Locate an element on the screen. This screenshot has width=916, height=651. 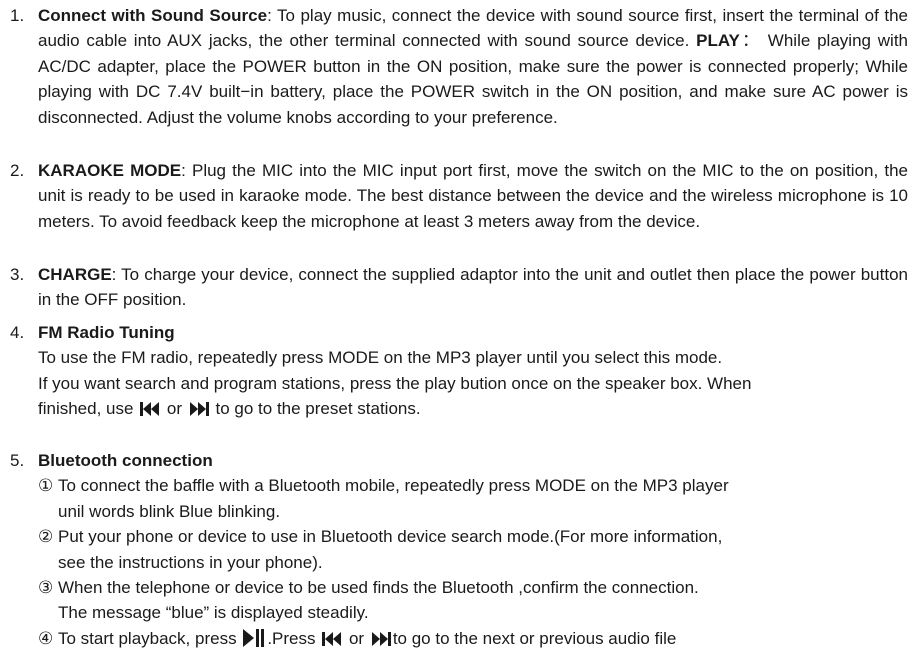
step-text: To start playback, press is located at coordinates (147, 638).